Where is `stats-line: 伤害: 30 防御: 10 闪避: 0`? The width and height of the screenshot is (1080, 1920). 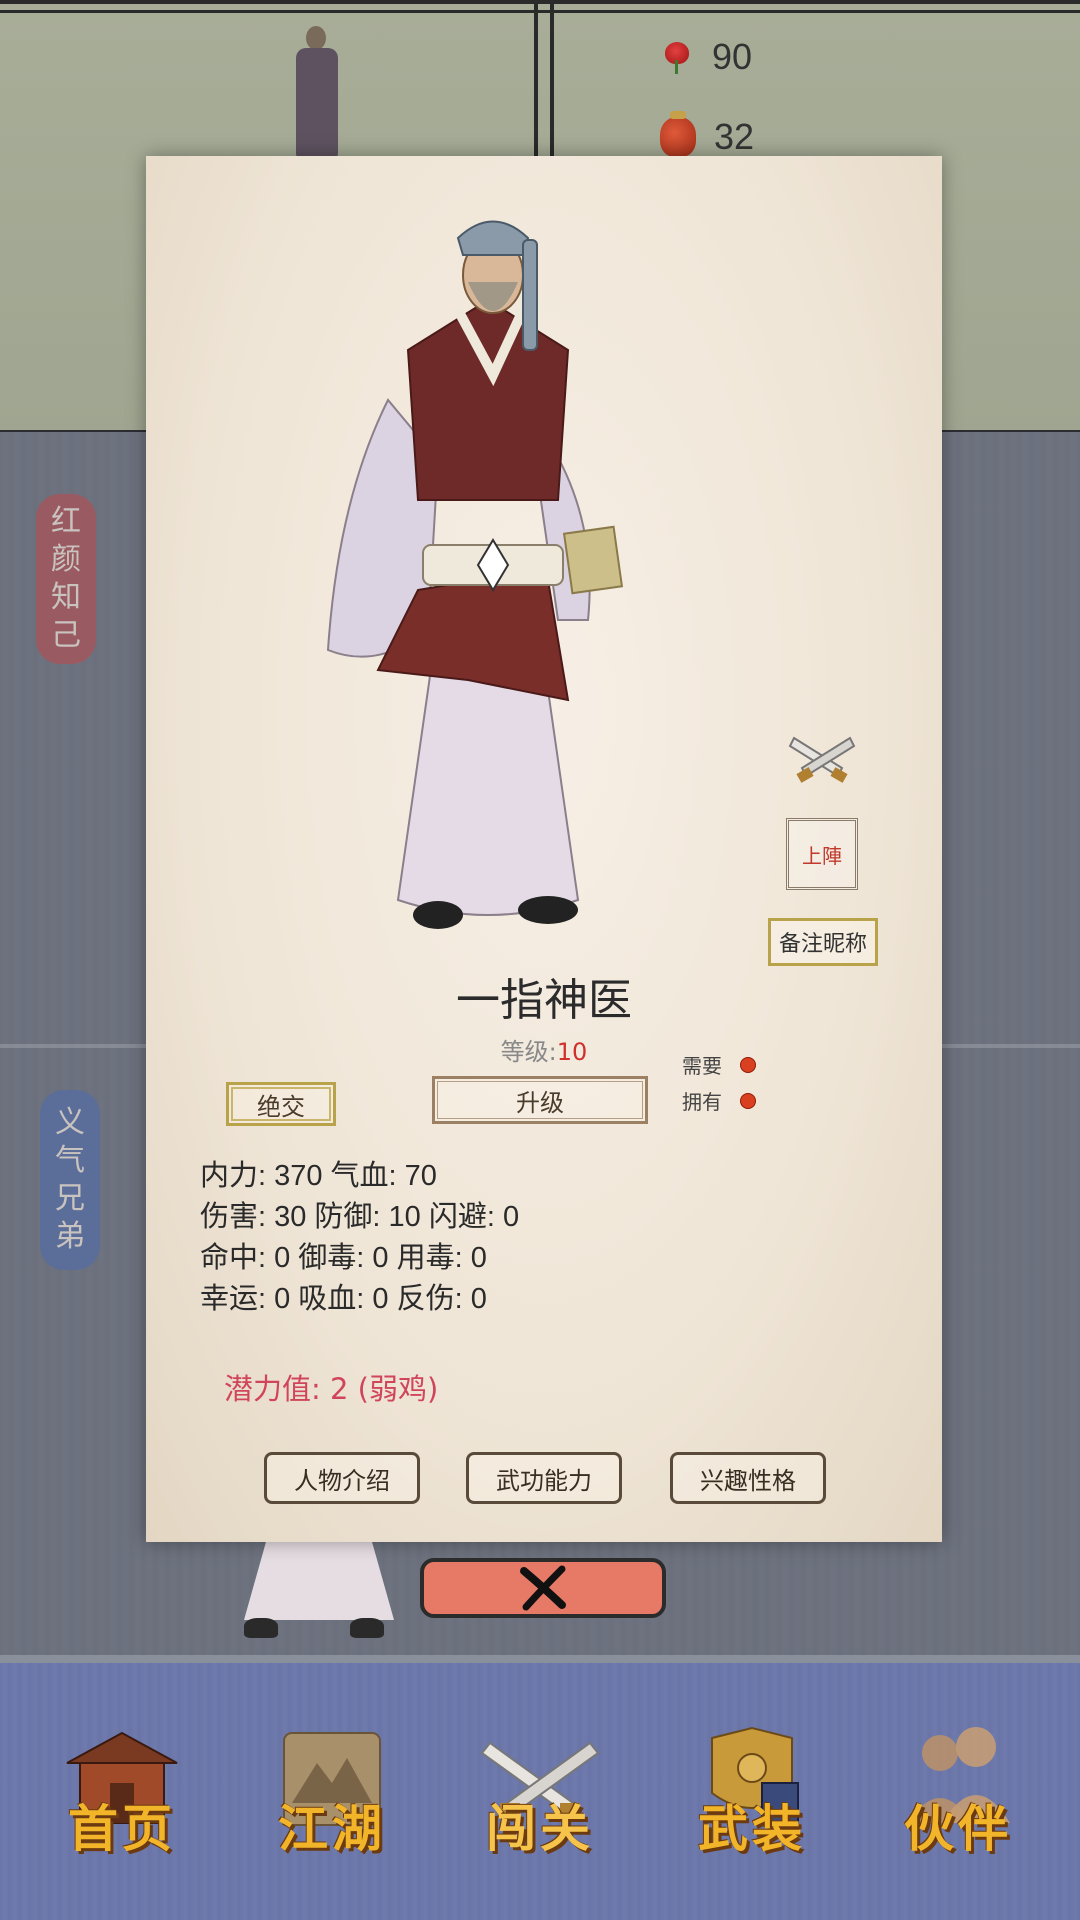 stats-line: 伤害: 30 防御: 10 闪避: 0 is located at coordinates (360, 1217).